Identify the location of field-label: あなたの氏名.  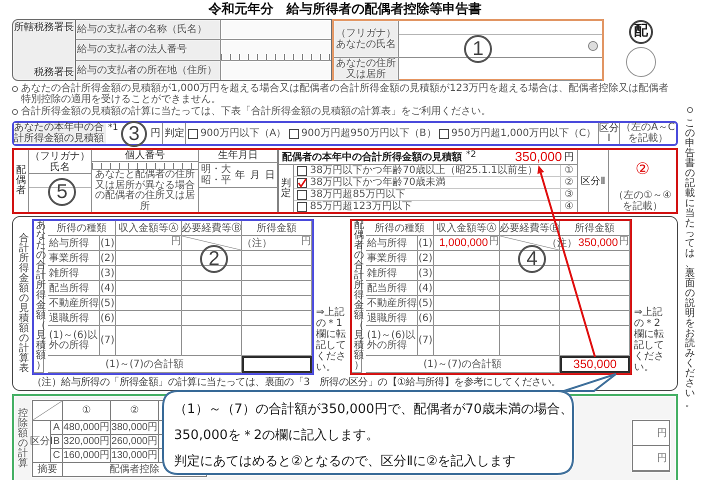
(366, 44).